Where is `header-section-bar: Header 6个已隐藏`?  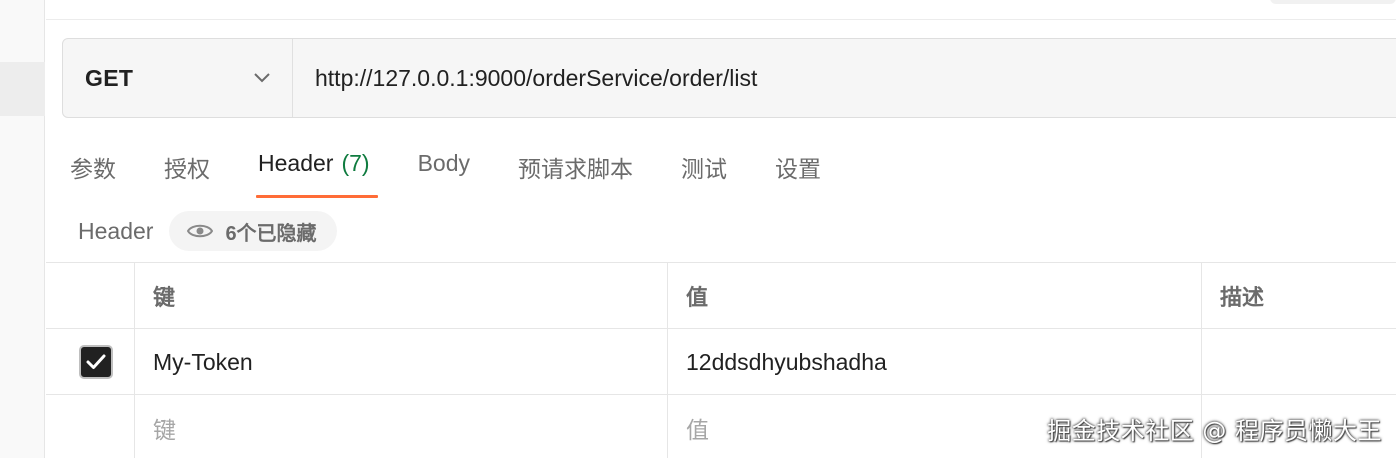 header-section-bar: Header 6个已隐藏 is located at coordinates (207, 231).